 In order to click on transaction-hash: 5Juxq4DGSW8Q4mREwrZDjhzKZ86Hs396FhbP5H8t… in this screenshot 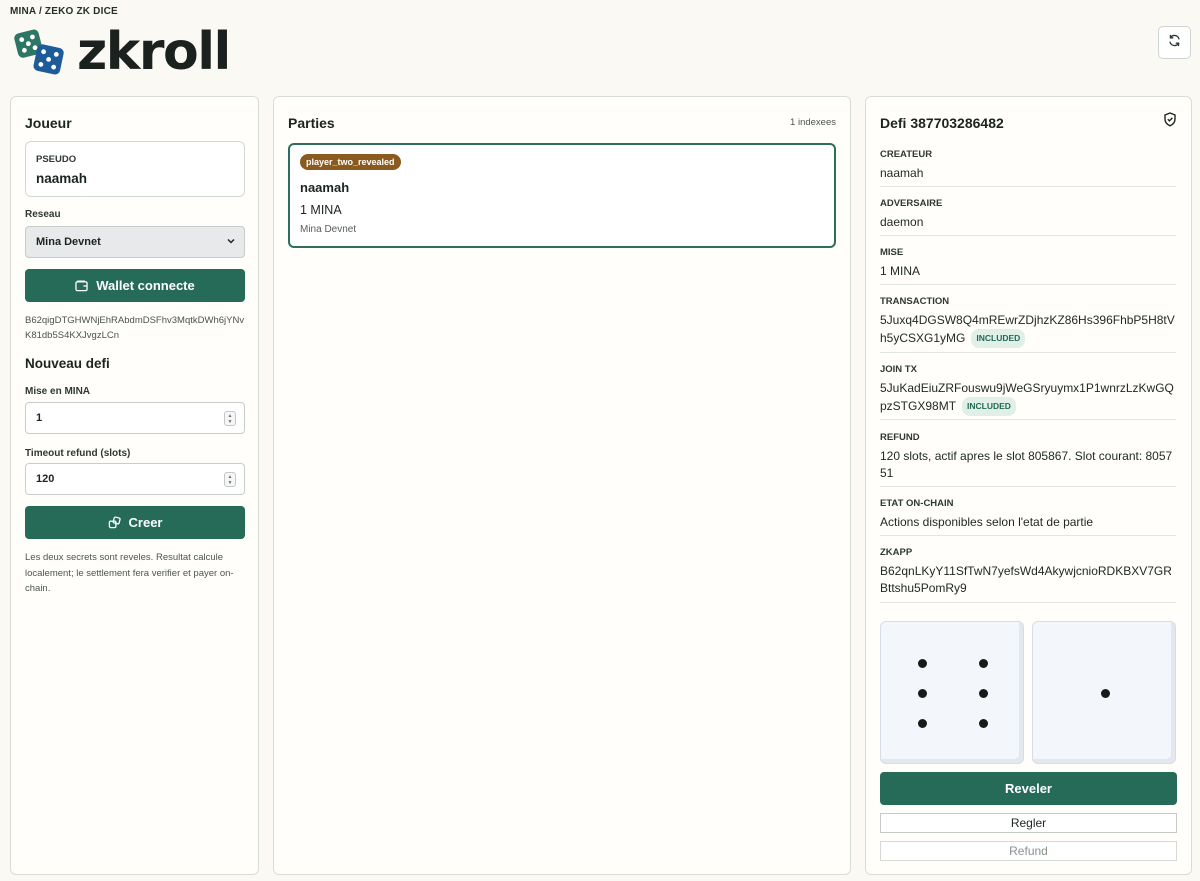, I will do `click(1027, 329)`.